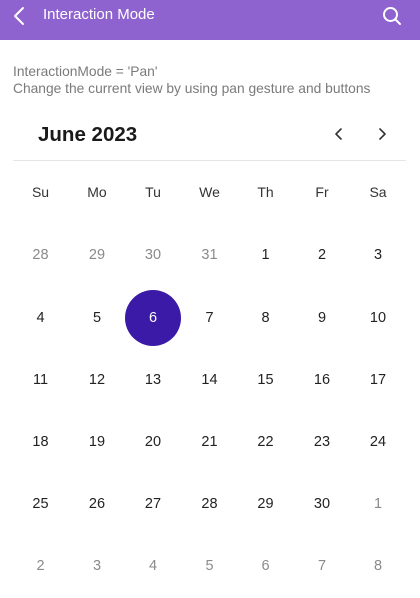 The image size is (420, 598). I want to click on weekday-label: Sa, so click(378, 192).